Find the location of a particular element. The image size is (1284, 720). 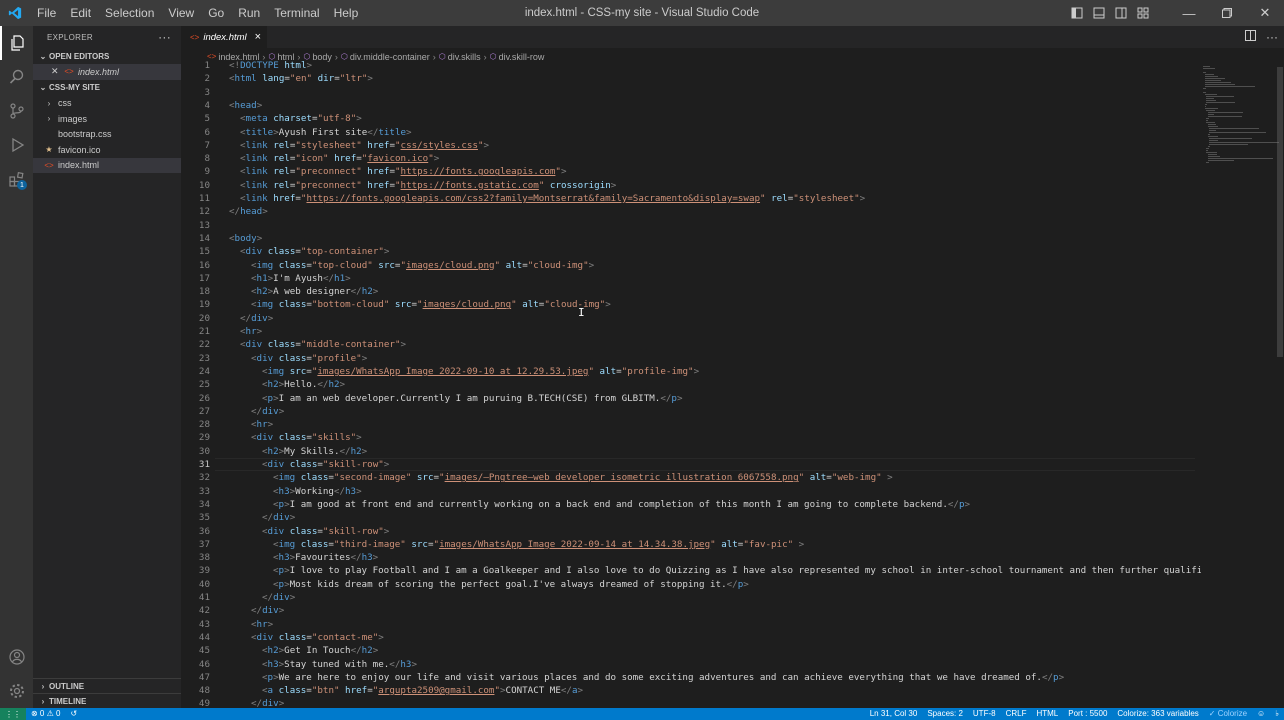

tree-file: ★ favicon.ico is located at coordinates (107, 150).